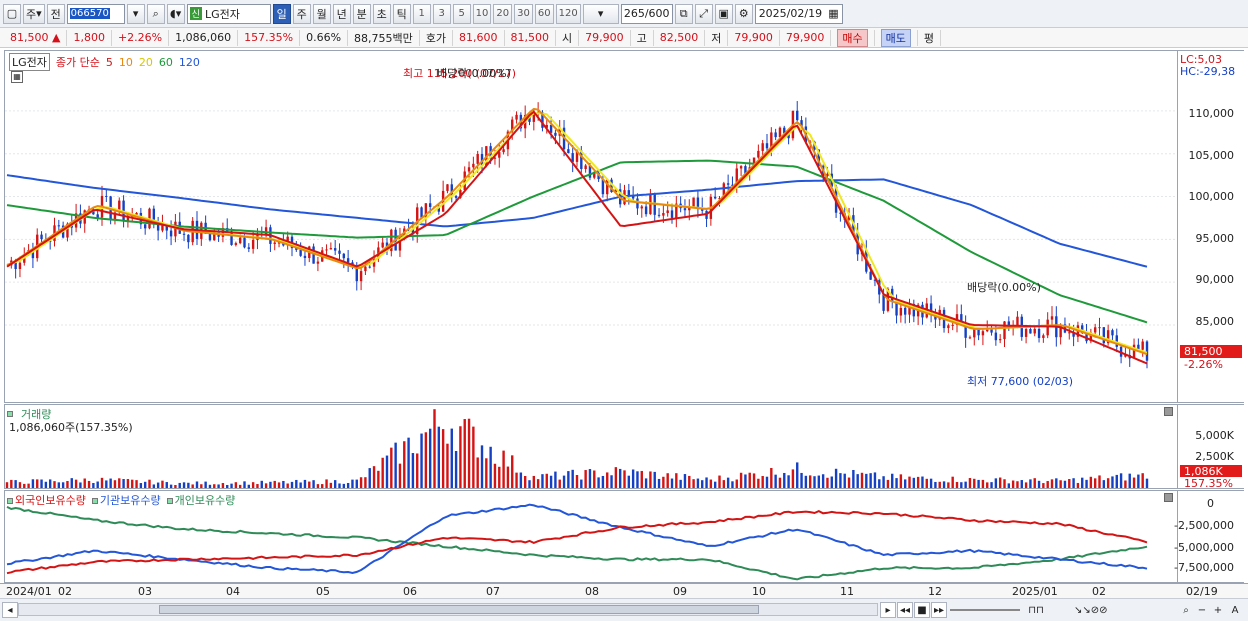 The height and width of the screenshot is (621, 1248). Describe the element at coordinates (577, 543) in the screenshot. I see `individual-line` at that location.